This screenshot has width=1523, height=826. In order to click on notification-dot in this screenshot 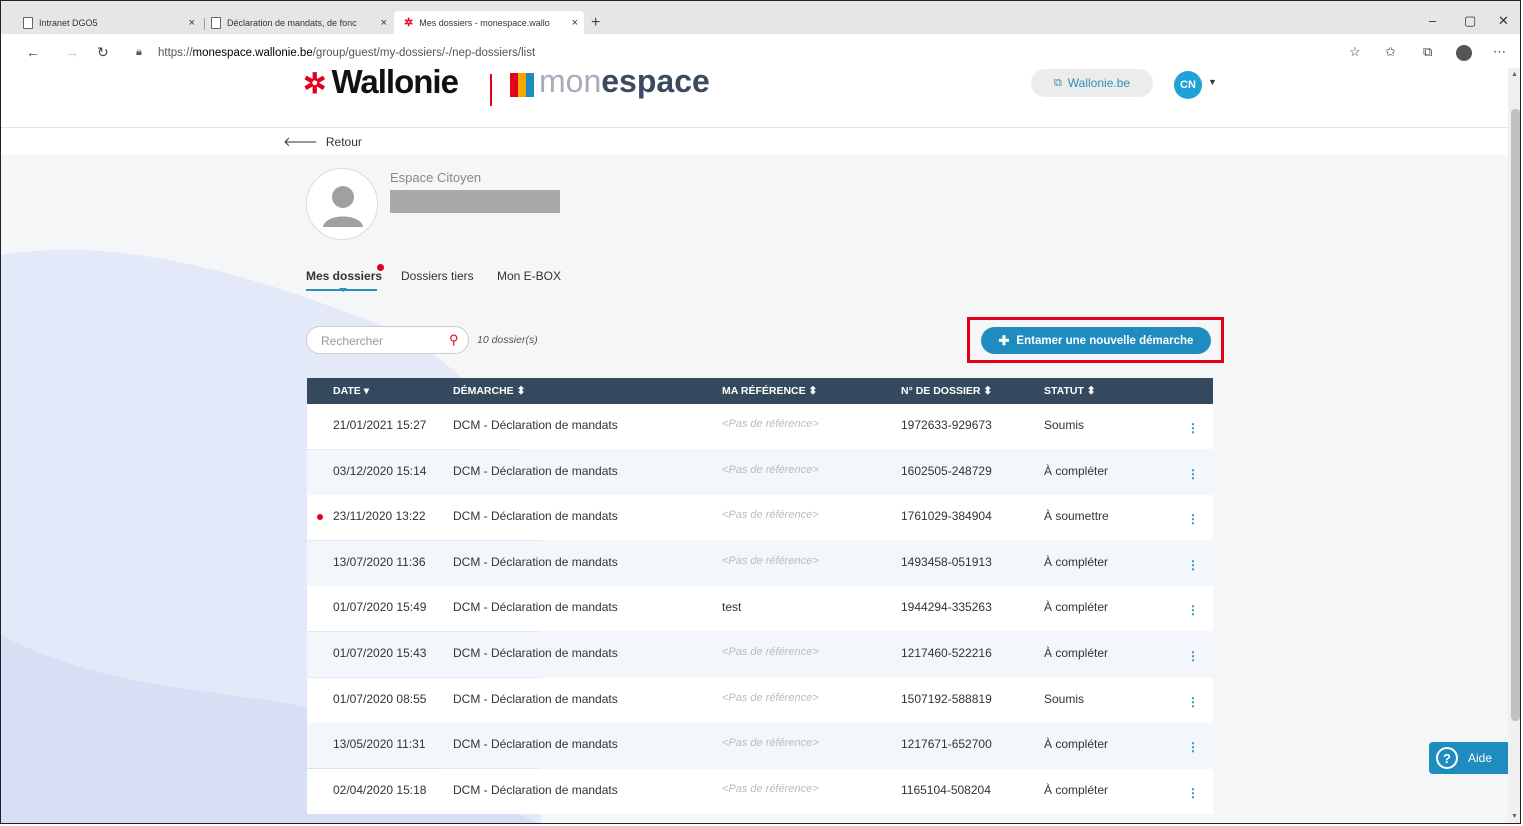, I will do `click(380, 267)`.